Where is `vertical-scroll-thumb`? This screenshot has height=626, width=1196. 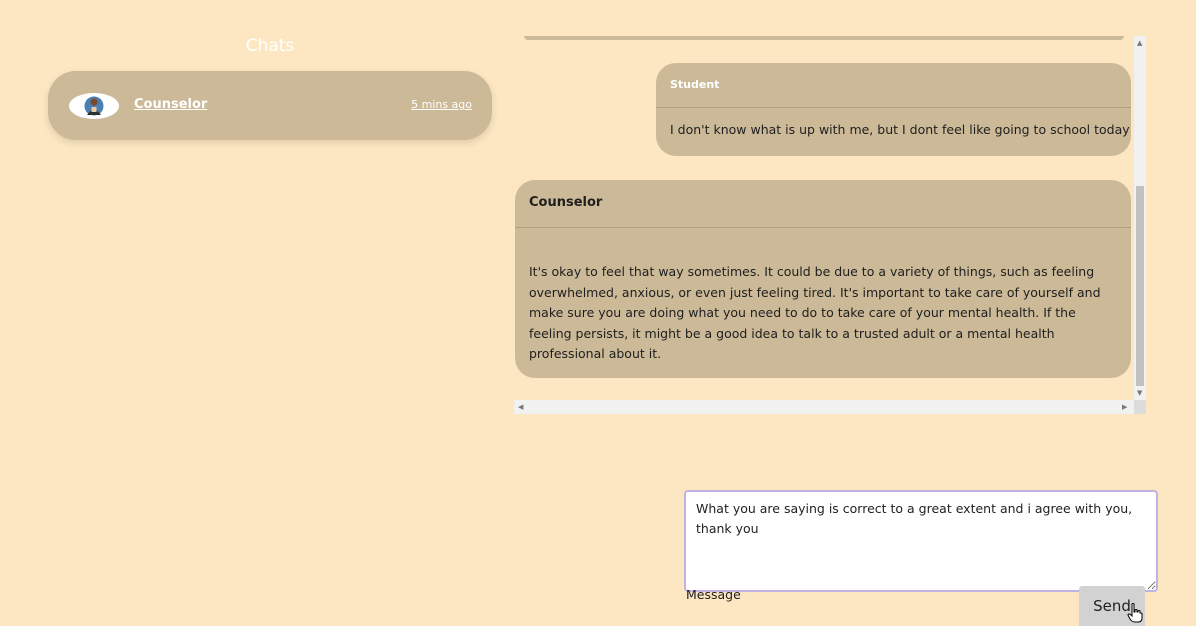 vertical-scroll-thumb is located at coordinates (1140, 286).